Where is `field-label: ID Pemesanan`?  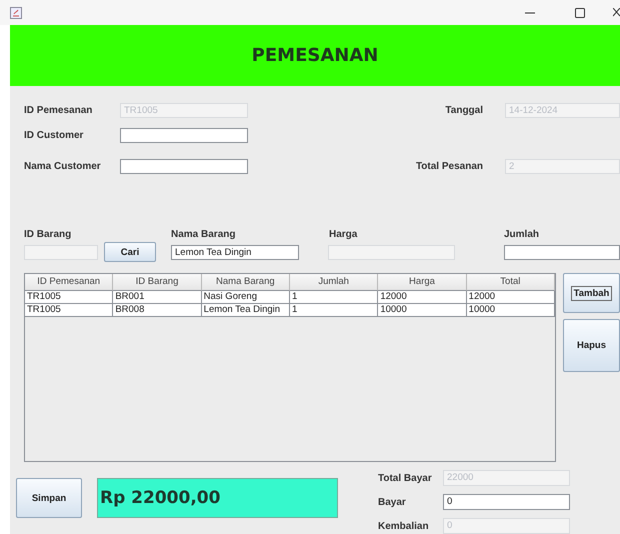 field-label: ID Pemesanan is located at coordinates (59, 110).